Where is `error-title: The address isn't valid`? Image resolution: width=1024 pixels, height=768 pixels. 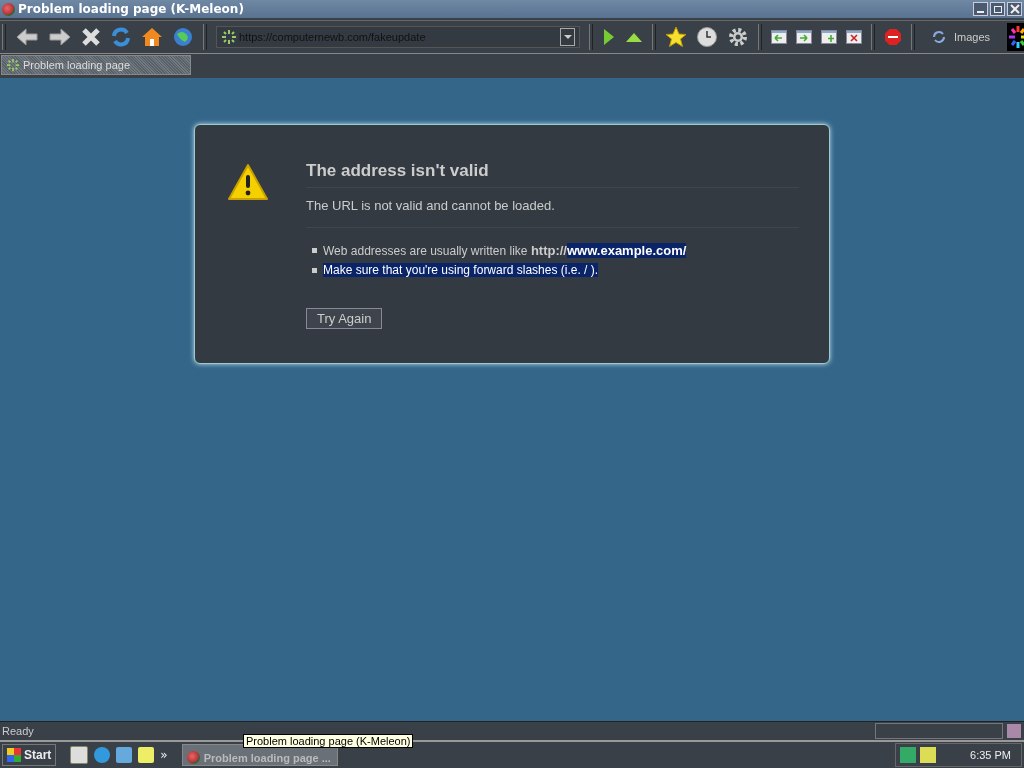
error-title: The address isn't valid is located at coordinates (552, 174).